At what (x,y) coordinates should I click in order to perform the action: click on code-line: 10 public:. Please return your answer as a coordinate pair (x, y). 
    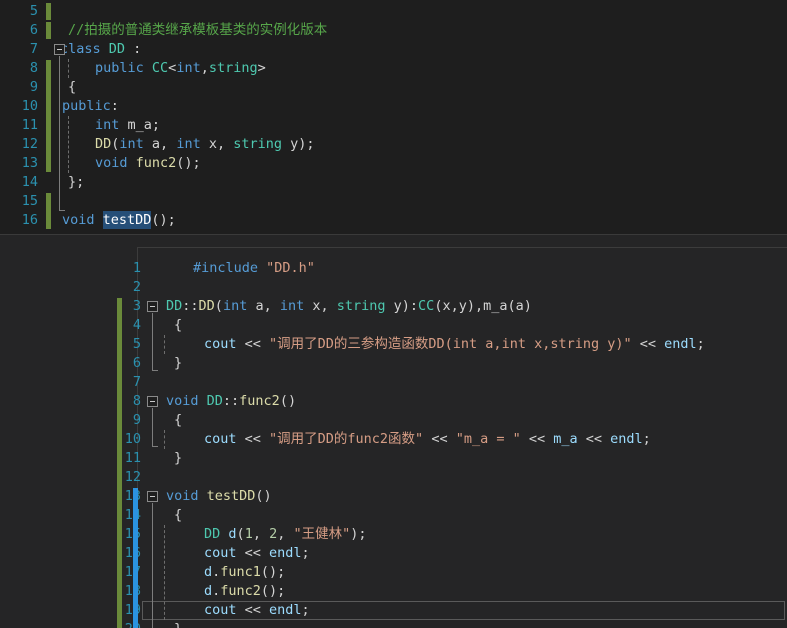
    Looking at the image, I should click on (393, 106).